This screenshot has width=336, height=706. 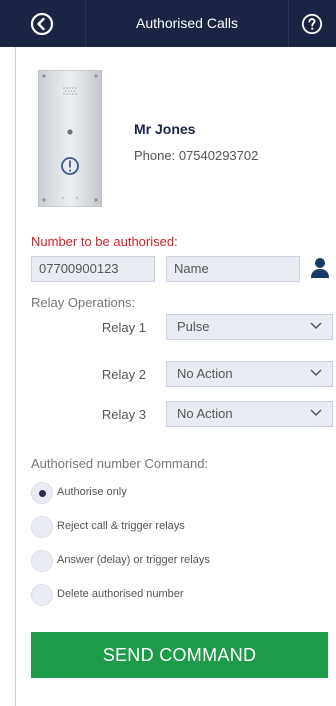 What do you see at coordinates (70, 138) in the screenshot?
I see `intercom-panel-image` at bounding box center [70, 138].